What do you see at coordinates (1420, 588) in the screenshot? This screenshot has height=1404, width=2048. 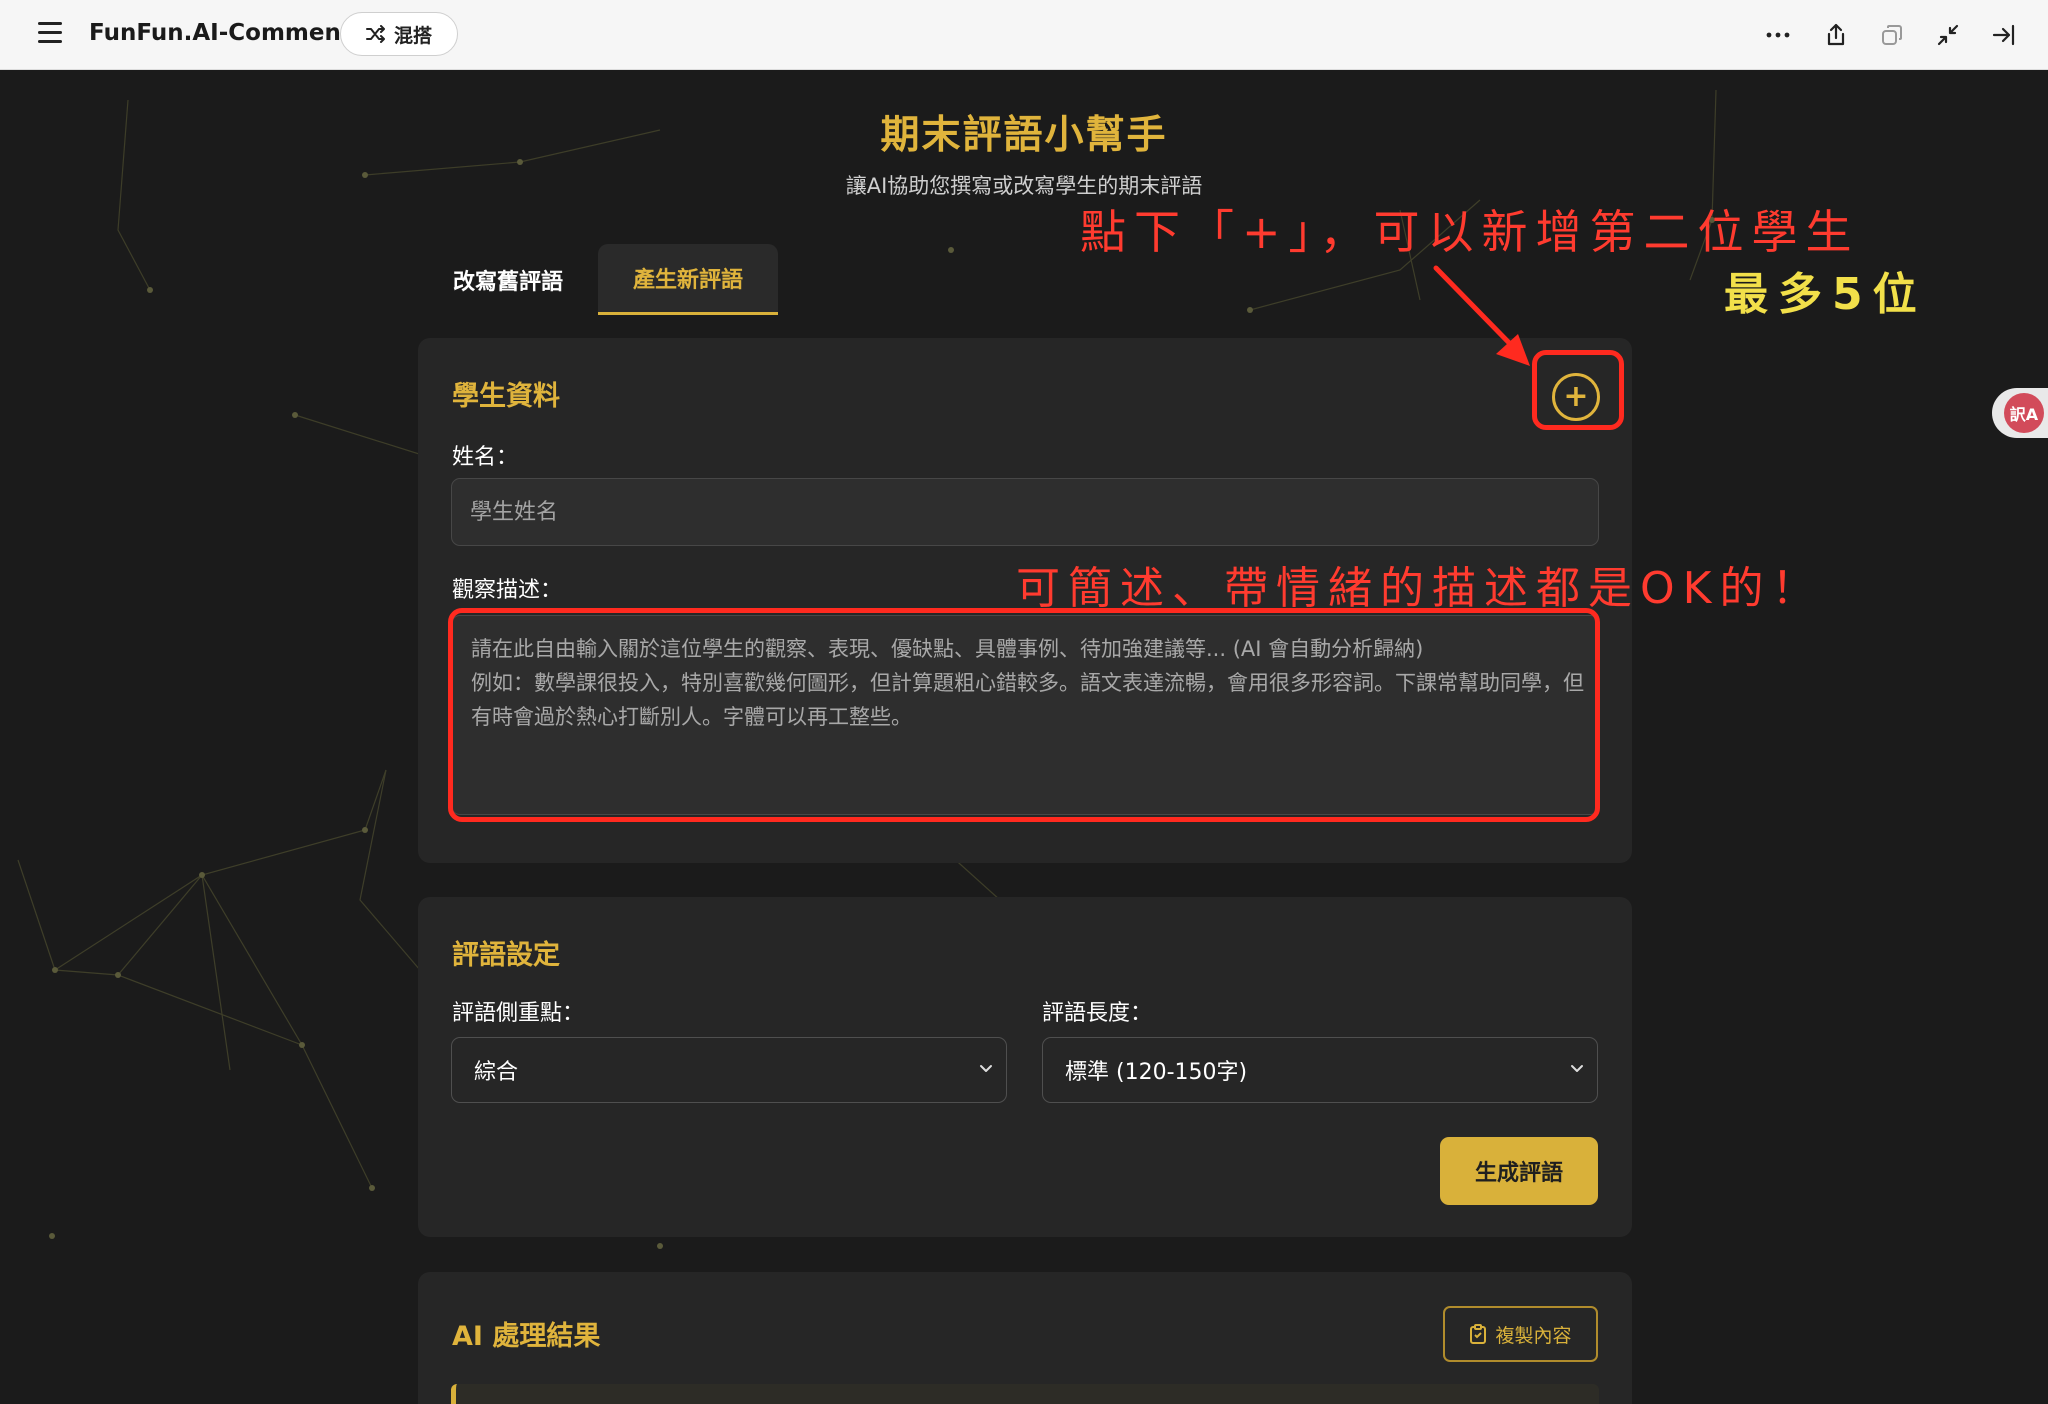 I see `annotation-description-hint: 可簡述、帶情緒的描述都是OK的！` at bounding box center [1420, 588].